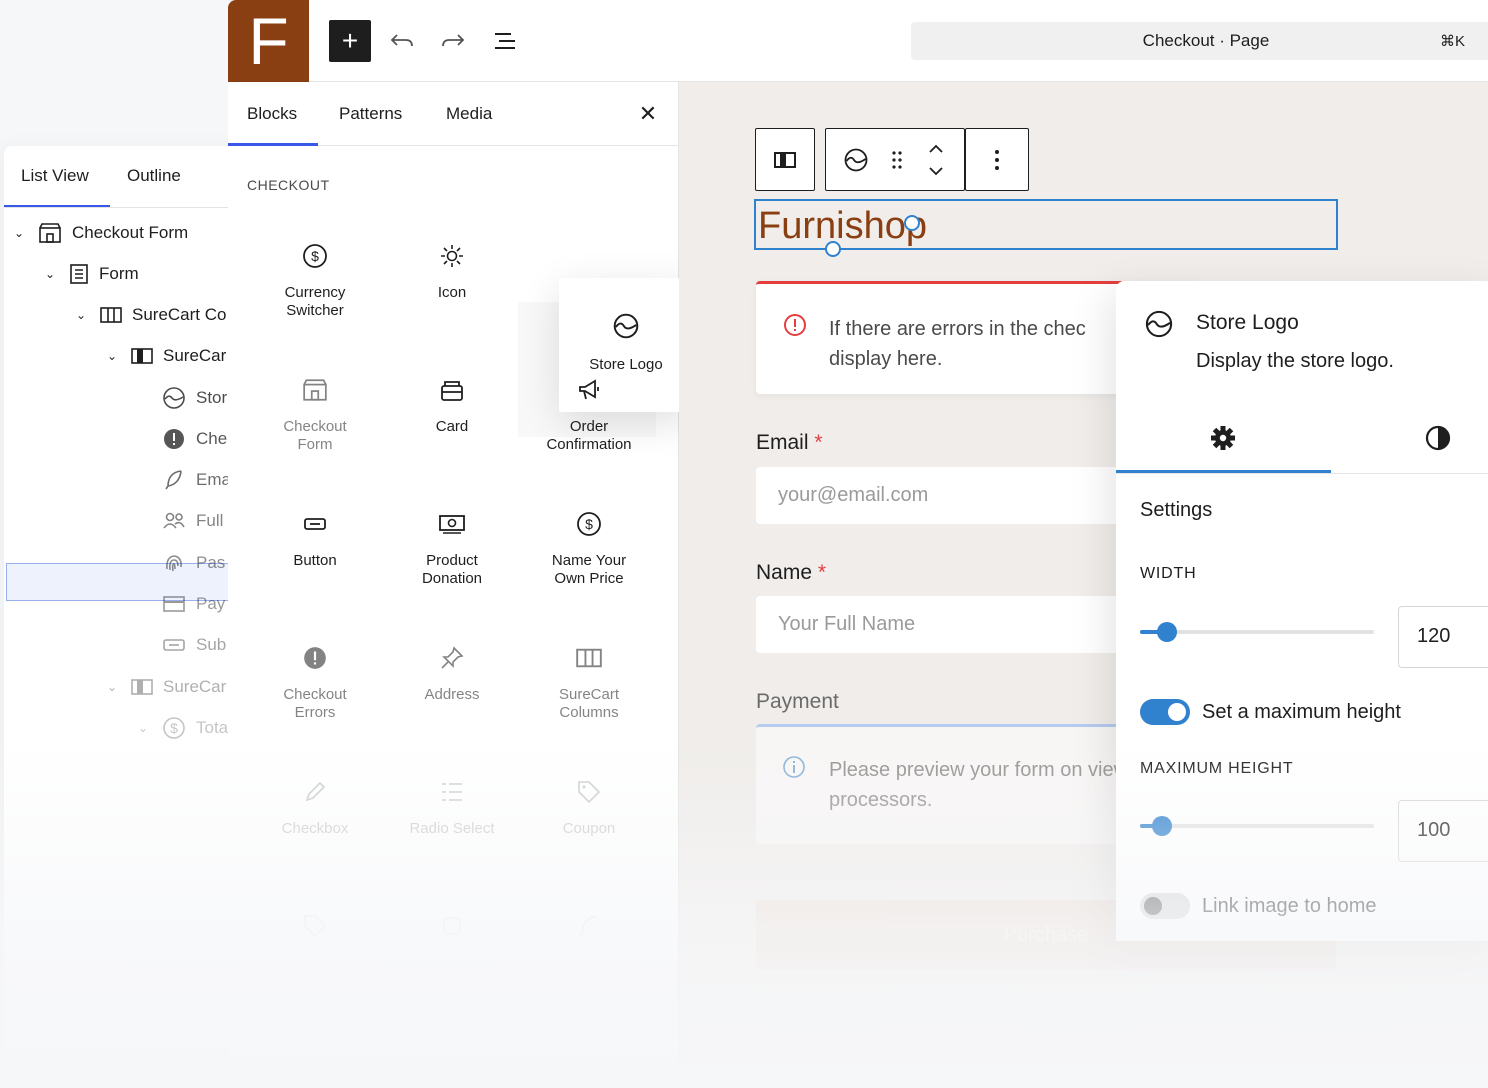 Image resolution: width=1488 pixels, height=1088 pixels. Describe the element at coordinates (589, 828) in the screenshot. I see `block-label: Coupon` at that location.